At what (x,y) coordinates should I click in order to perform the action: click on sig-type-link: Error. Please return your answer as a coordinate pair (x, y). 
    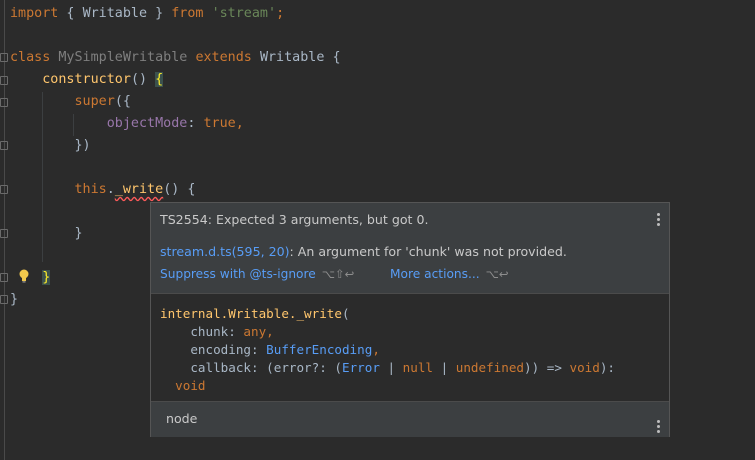
    Looking at the image, I should click on (361, 367).